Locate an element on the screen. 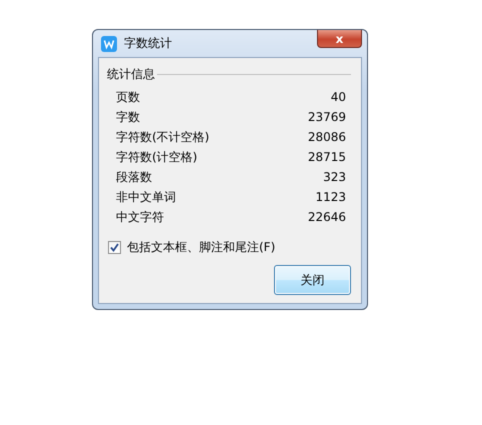 The image size is (482, 425). stat-label: 字符数(不计空格) is located at coordinates (163, 137).